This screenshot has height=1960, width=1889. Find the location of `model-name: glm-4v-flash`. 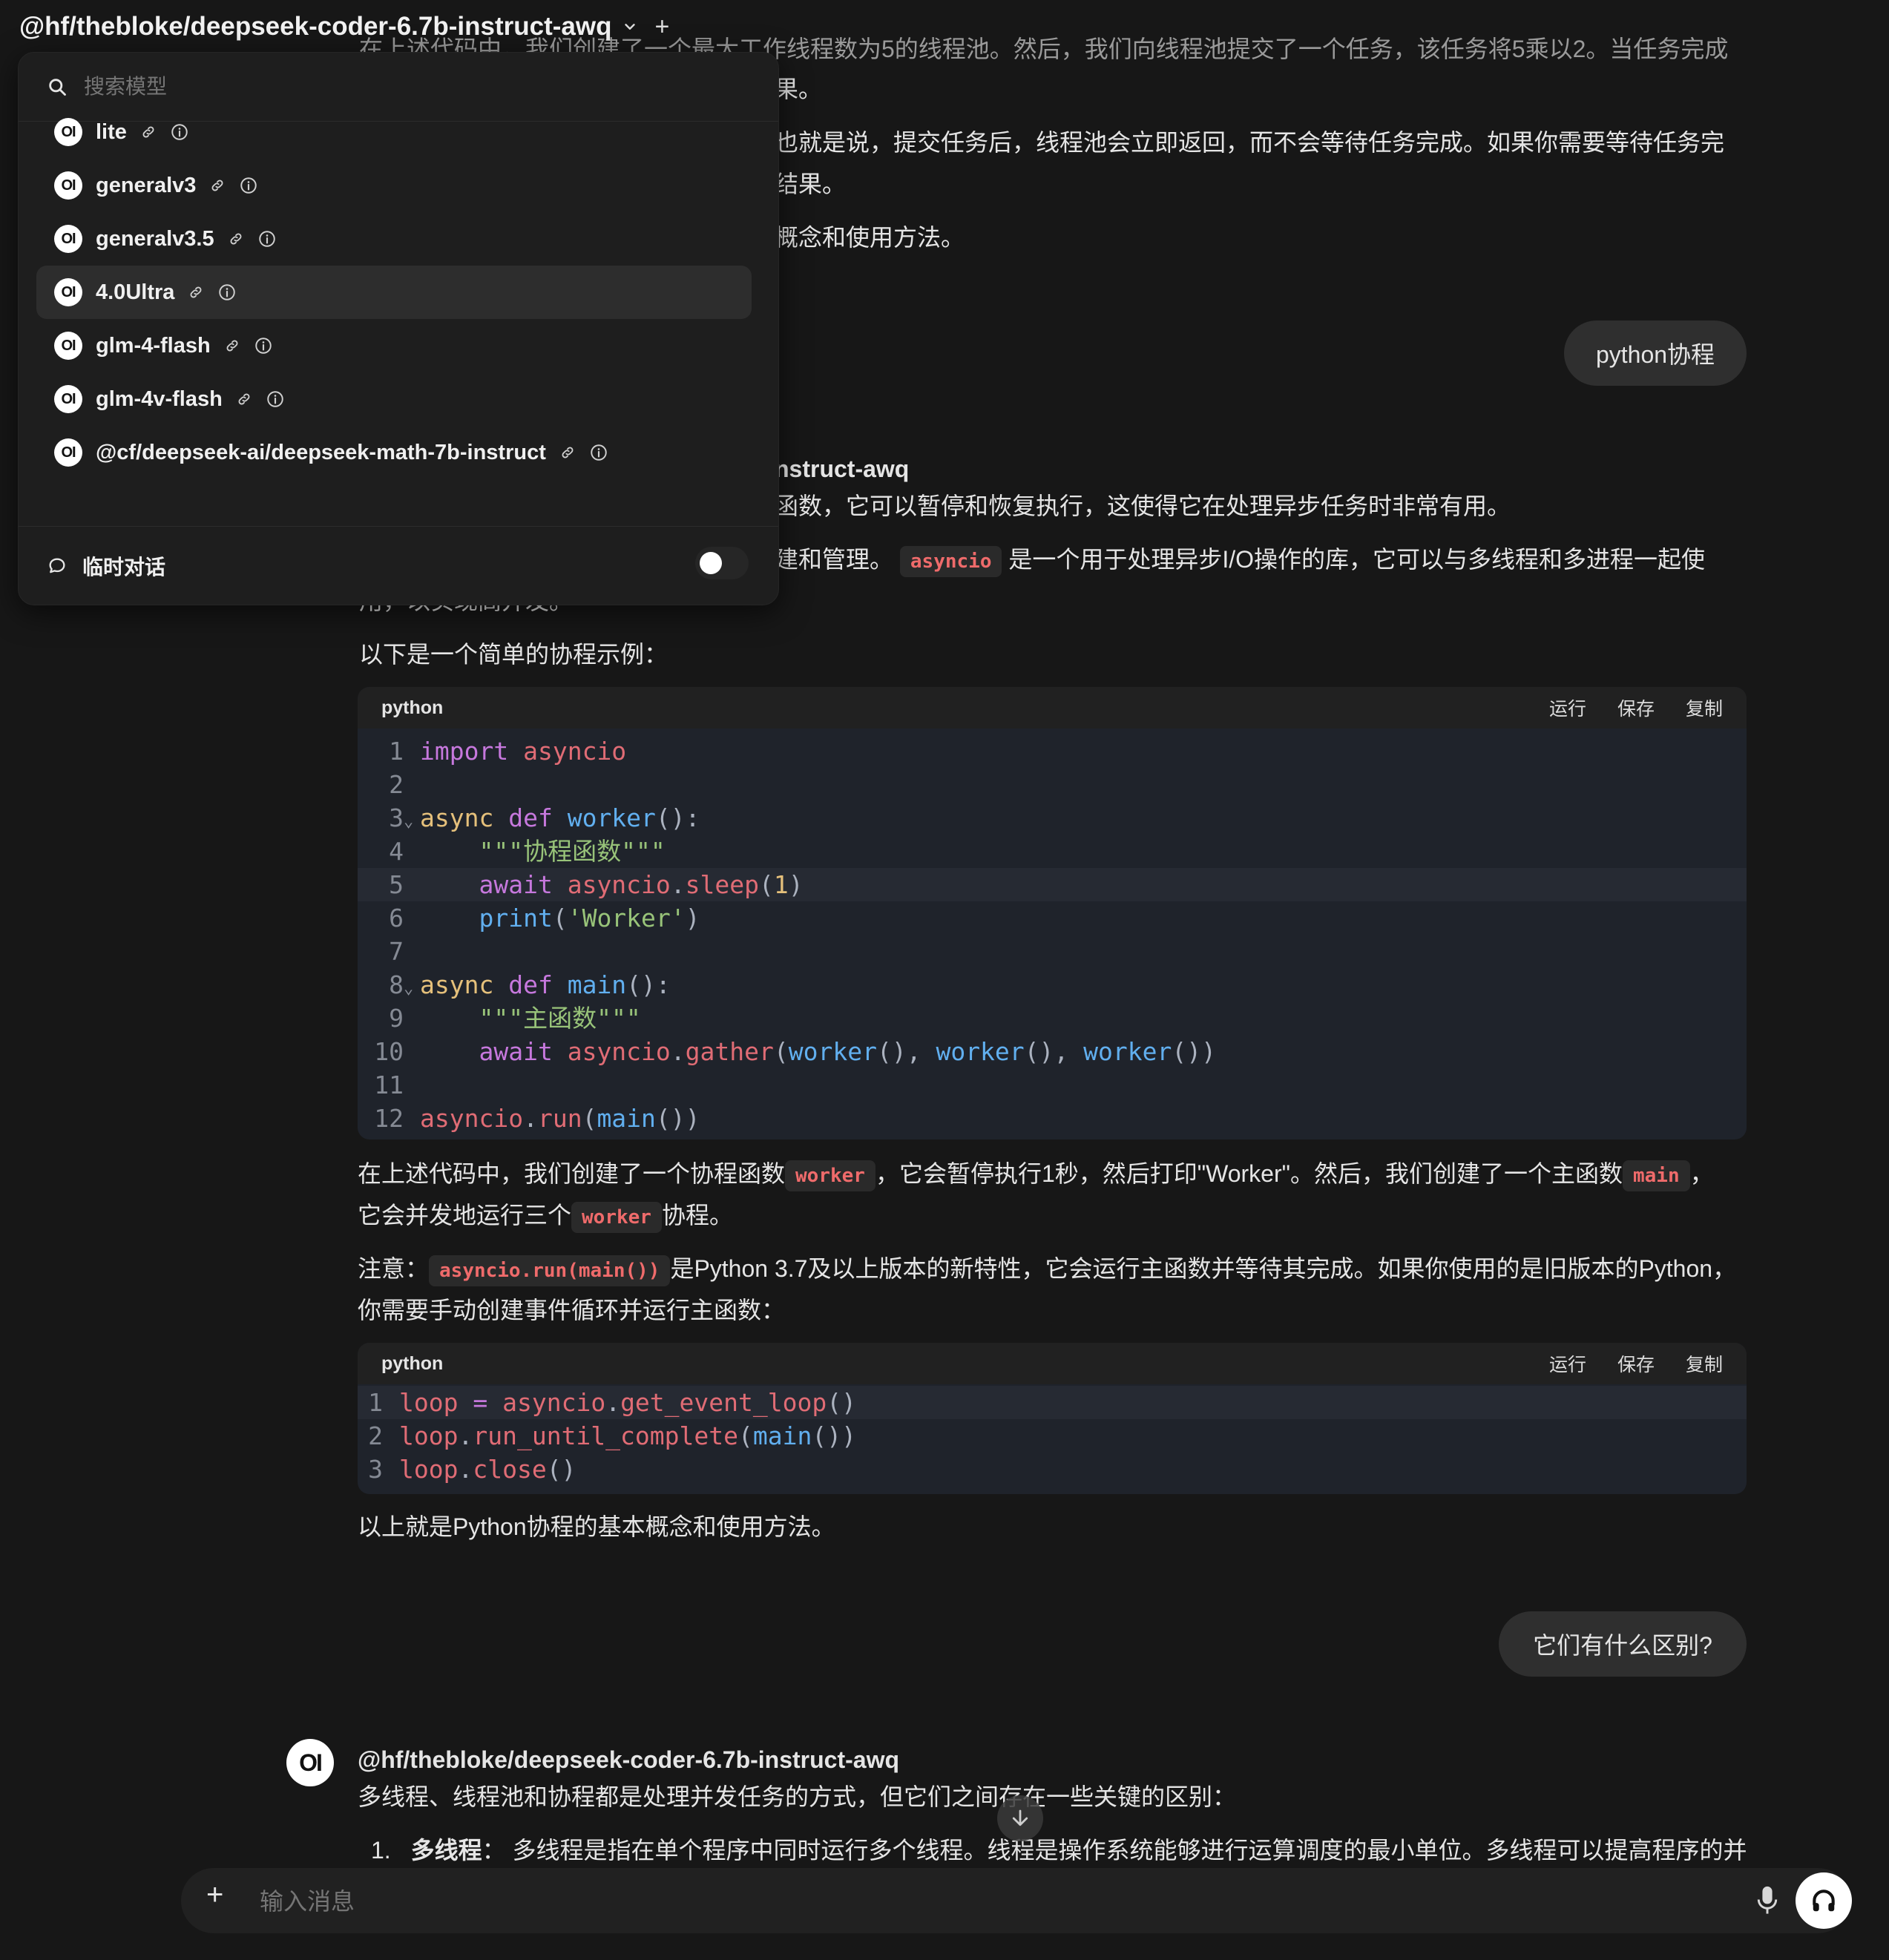

model-name: glm-4v-flash is located at coordinates (159, 399).